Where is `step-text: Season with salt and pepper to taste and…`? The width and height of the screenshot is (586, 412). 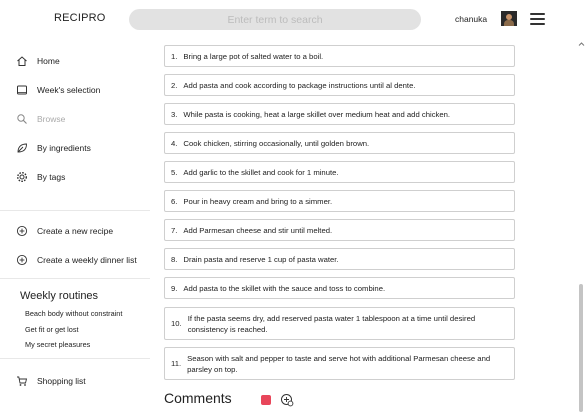 step-text: Season with salt and pepper to taste and… is located at coordinates (339, 363).